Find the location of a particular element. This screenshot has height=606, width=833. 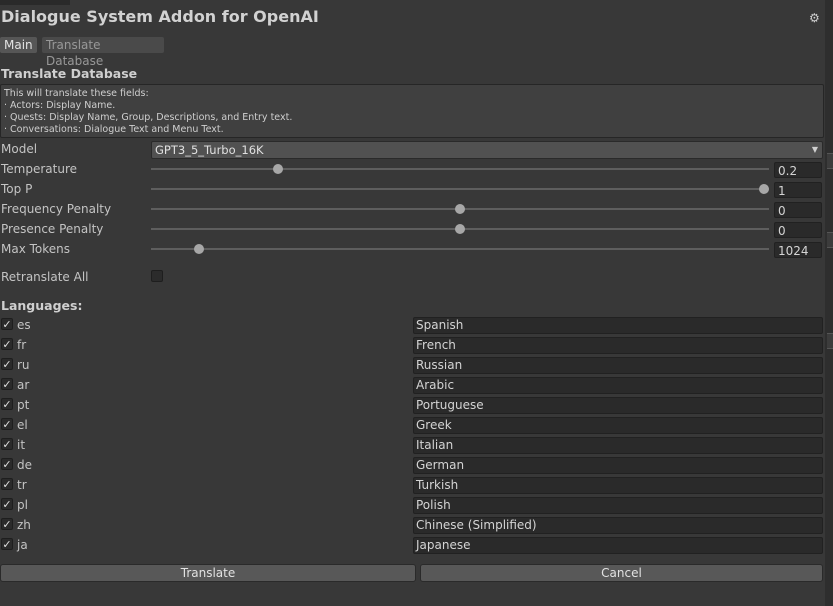

model-value: GPT3_5_Turbo_16K is located at coordinates (209, 150).